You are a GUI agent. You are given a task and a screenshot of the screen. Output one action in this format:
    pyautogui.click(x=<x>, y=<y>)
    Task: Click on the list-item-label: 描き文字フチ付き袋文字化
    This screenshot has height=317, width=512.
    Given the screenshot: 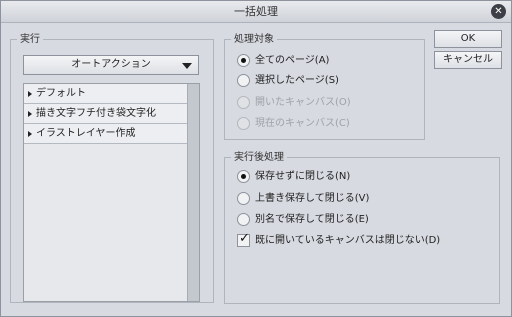 What is the action you would take?
    pyautogui.click(x=96, y=113)
    